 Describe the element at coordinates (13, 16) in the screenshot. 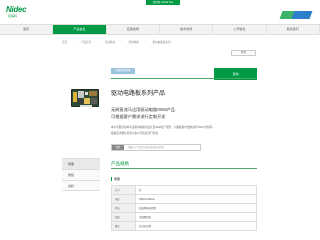

I see `logo-subtitle: 尼得科` at that location.